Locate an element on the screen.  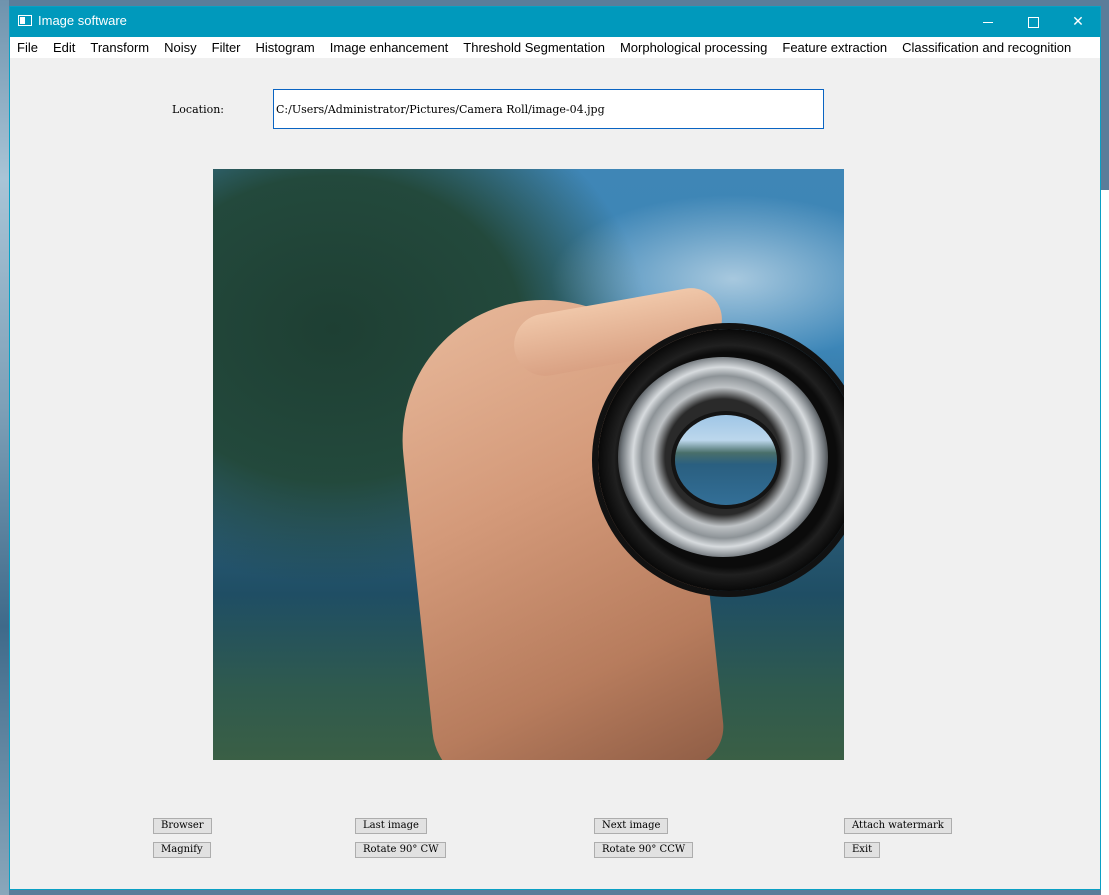
rotate-ccw-button: Rotate 90° CCW is located at coordinates (644, 850).